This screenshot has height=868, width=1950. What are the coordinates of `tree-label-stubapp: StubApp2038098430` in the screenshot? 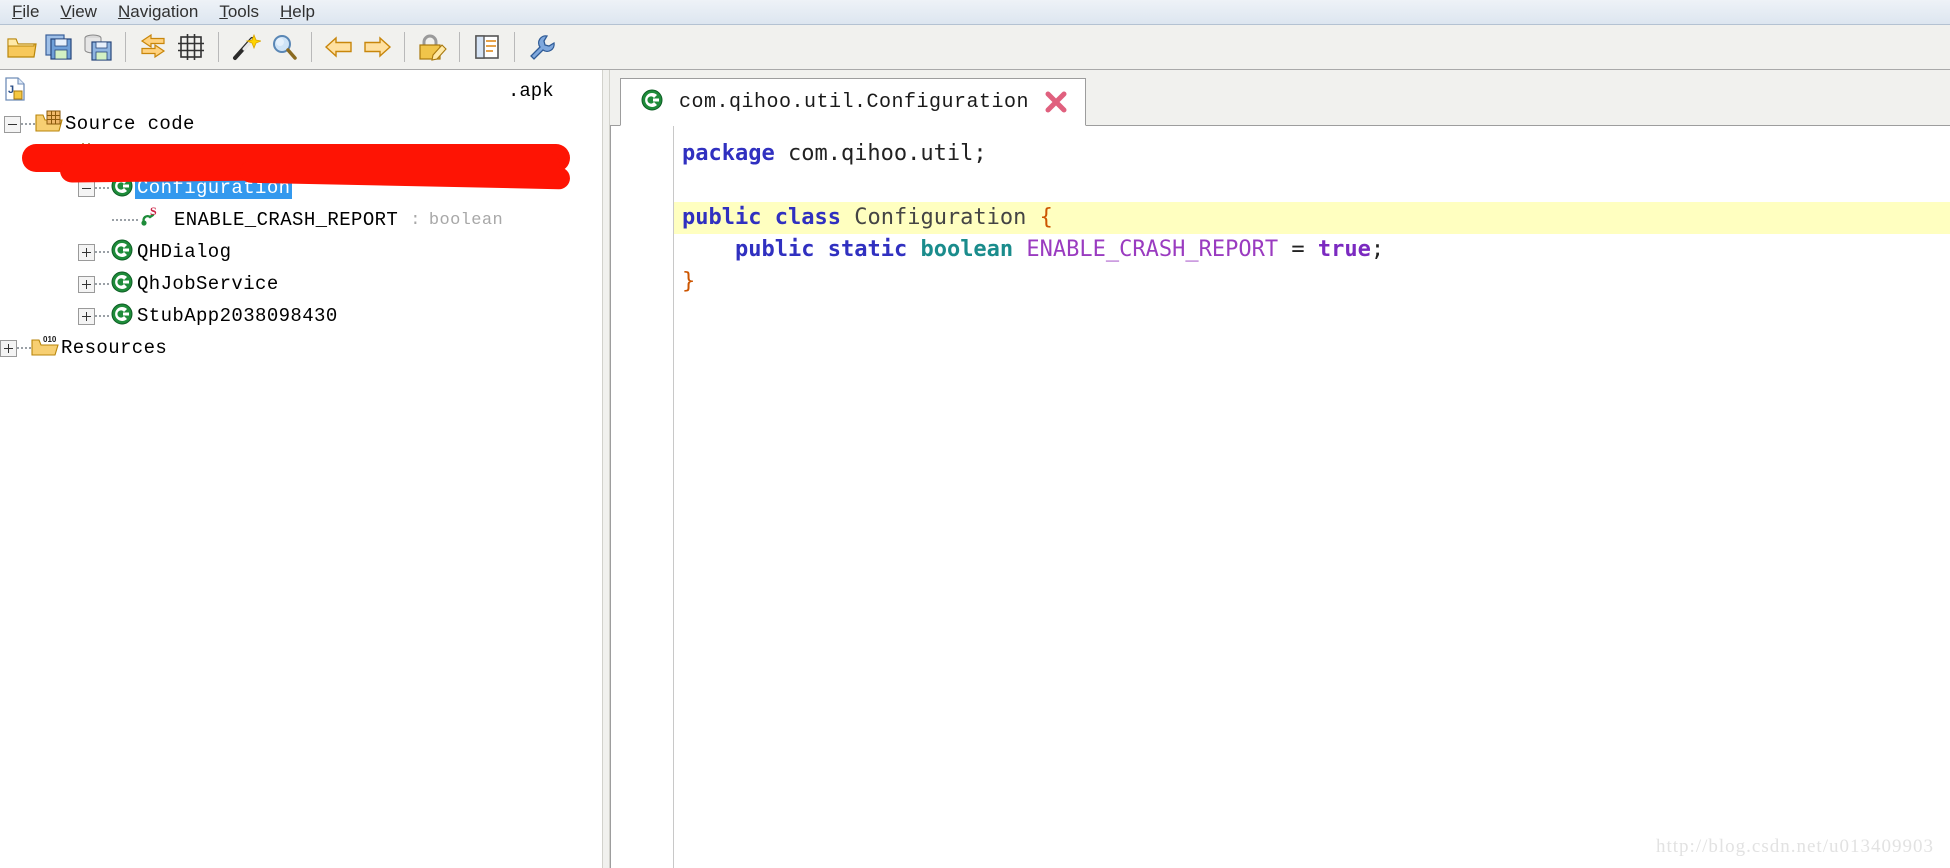 It's located at (237, 316).